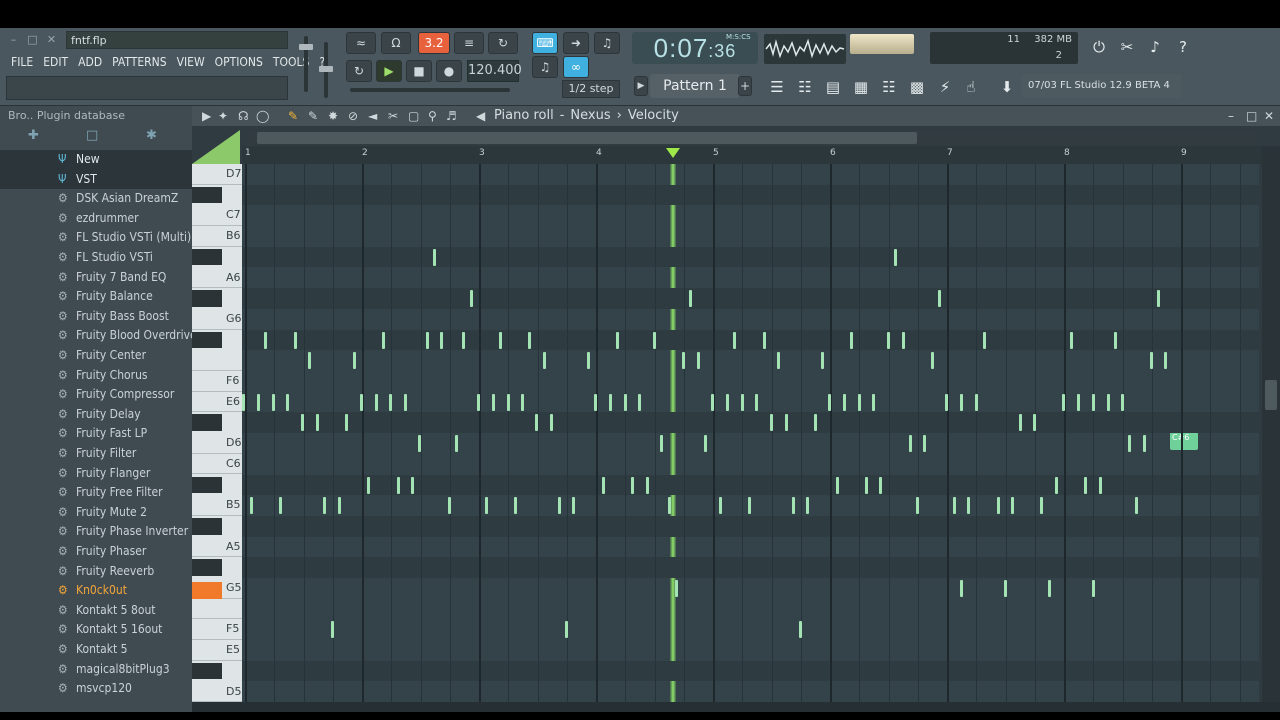 Image resolution: width=1280 pixels, height=720 pixels. I want to click on browser-icon: ▦, so click(861, 87).